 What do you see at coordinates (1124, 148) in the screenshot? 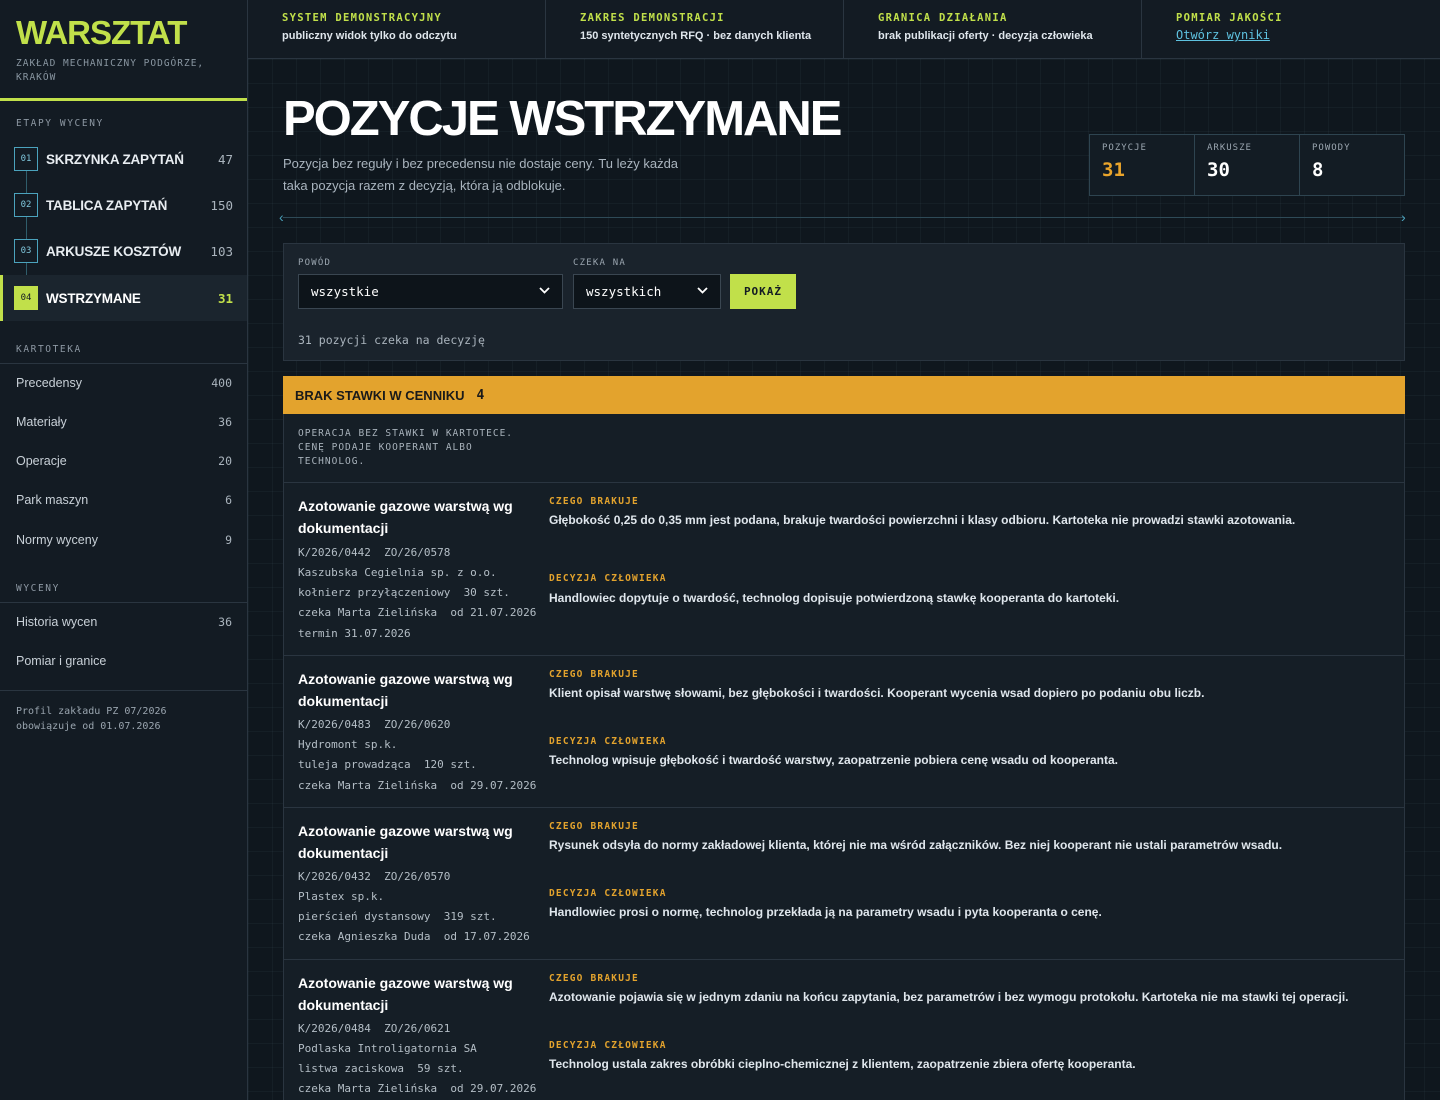
I see `stat-label: POZYCJE` at bounding box center [1124, 148].